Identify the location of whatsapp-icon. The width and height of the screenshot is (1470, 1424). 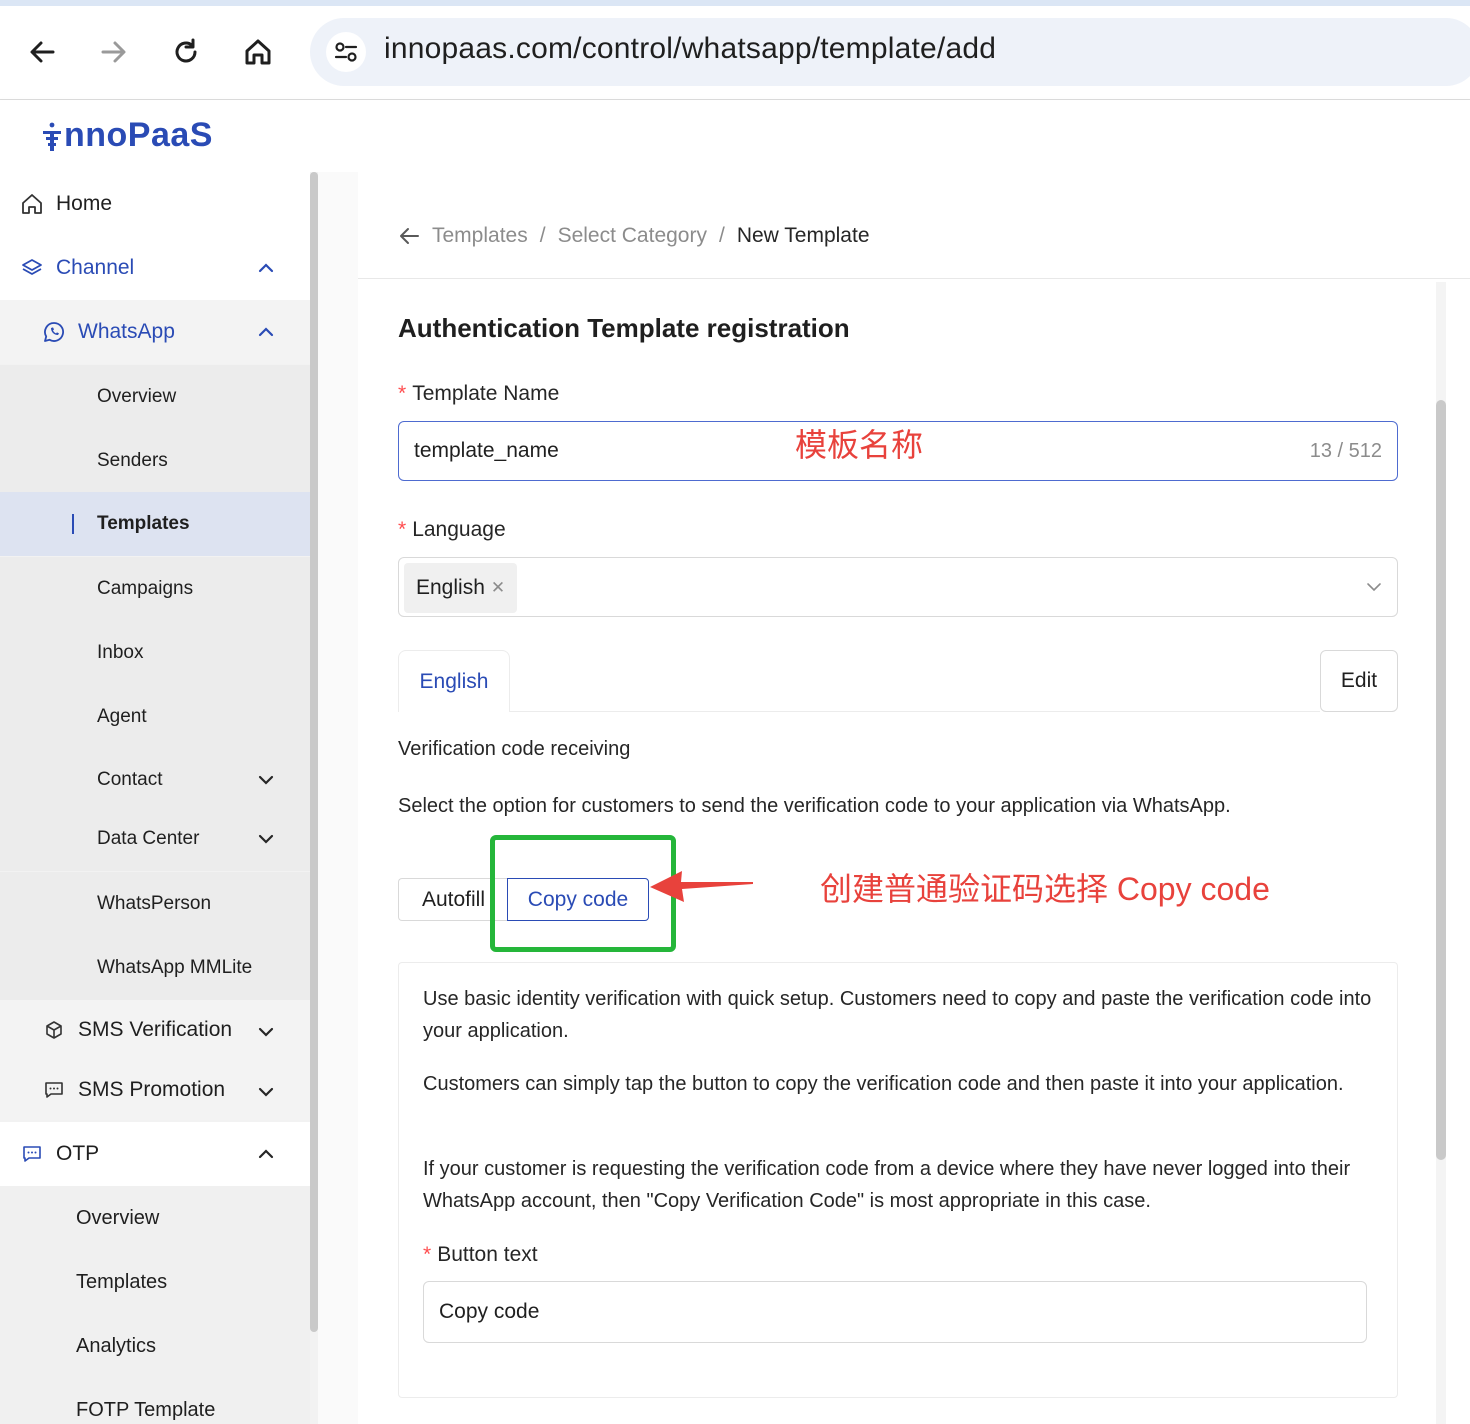
(54, 332).